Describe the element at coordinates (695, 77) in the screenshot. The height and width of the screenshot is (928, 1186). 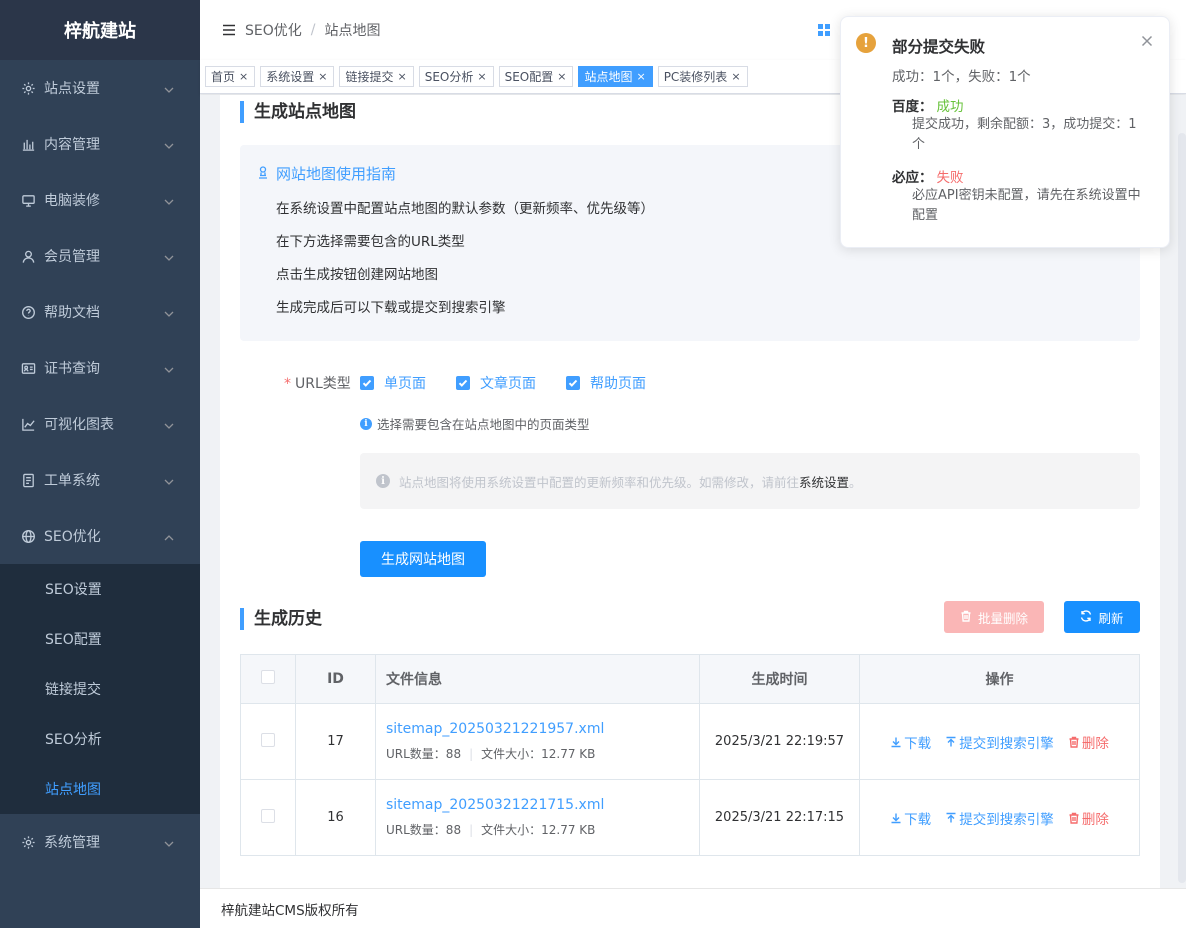
I see `tag-label: PC装修列表` at that location.